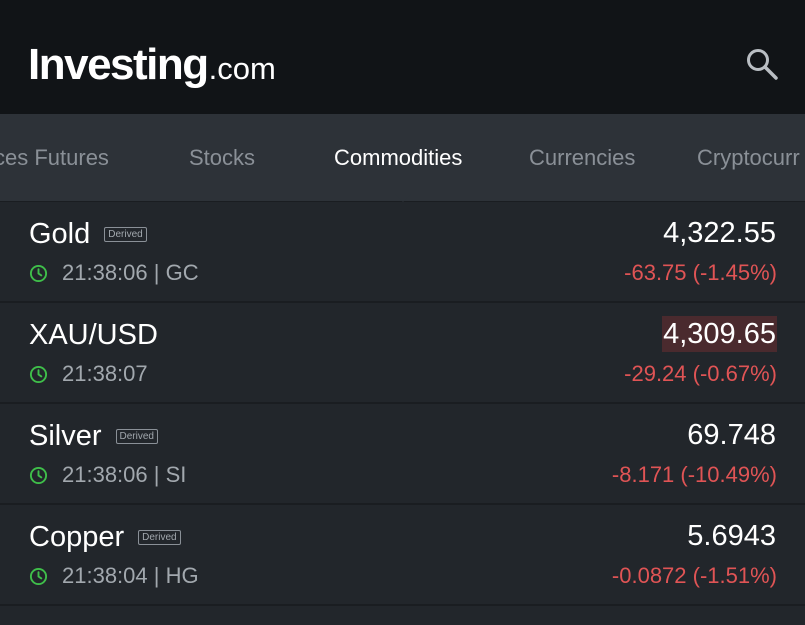 Image resolution: width=805 pixels, height=625 pixels. Describe the element at coordinates (719, 233) in the screenshot. I see `last-price: 4,322.55` at that location.